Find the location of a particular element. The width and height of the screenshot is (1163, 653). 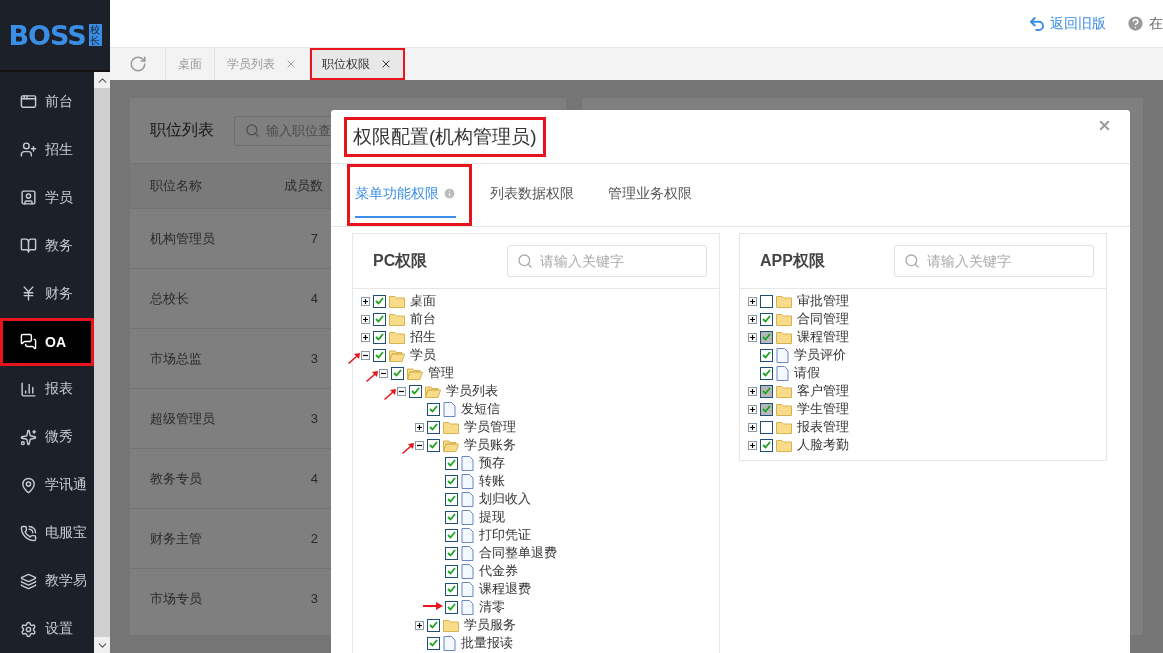

table-cell-text: 市场总监 is located at coordinates (176, 358).